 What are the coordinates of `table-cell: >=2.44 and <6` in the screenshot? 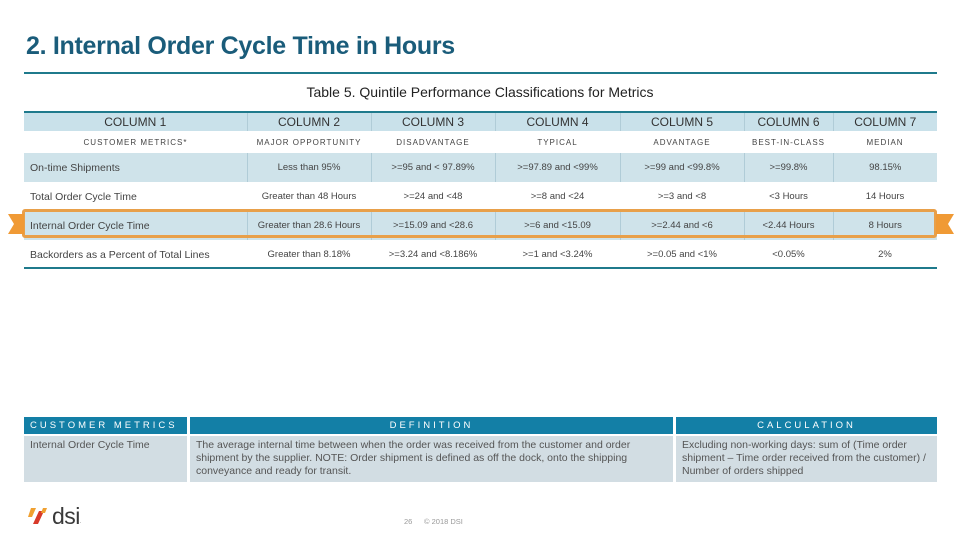 It's located at (681, 225).